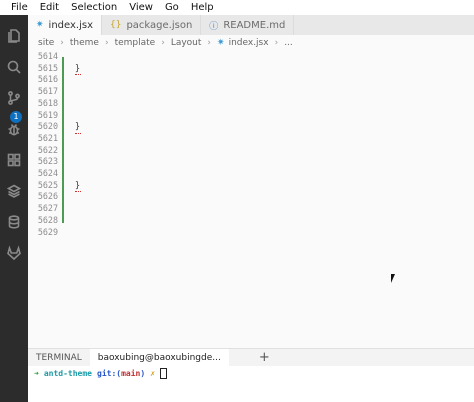 This screenshot has width=474, height=402. I want to click on code-line: 5626, so click(251, 197).